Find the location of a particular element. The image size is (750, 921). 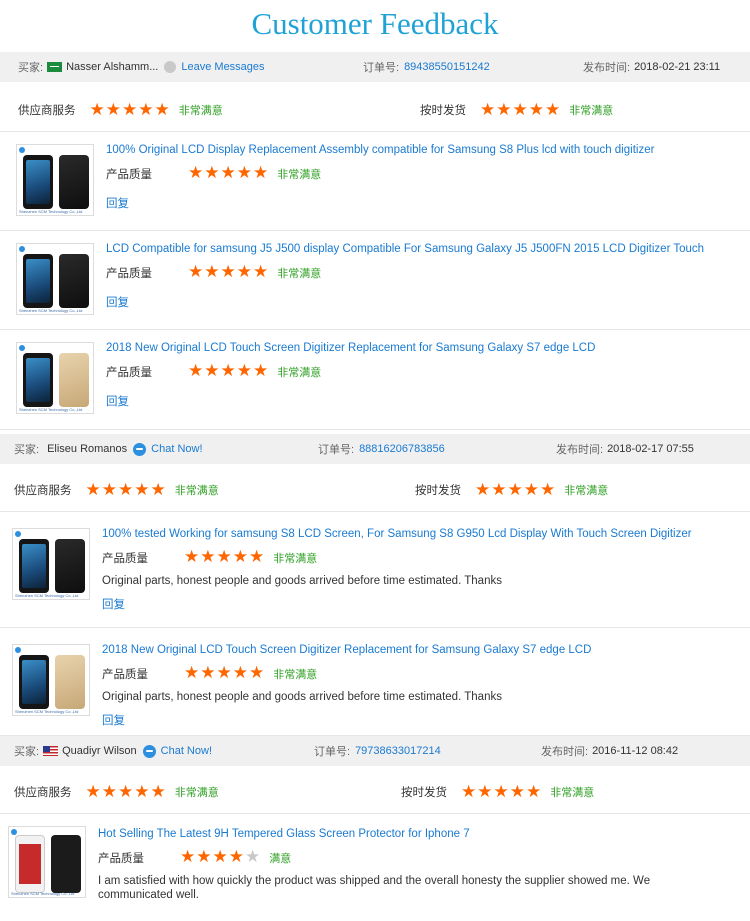

star-empty-icon: ★ is located at coordinates (253, 857).